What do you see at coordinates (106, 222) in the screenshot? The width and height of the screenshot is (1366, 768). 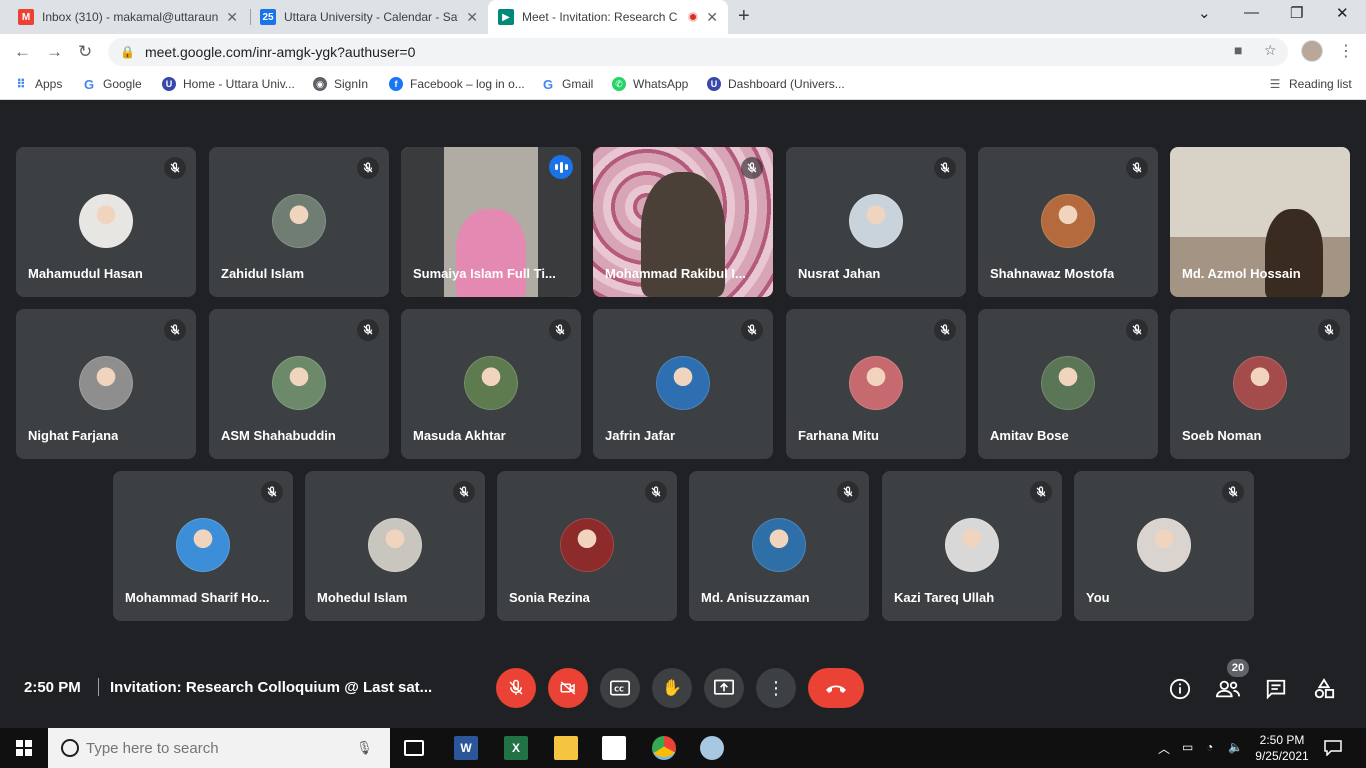 I see `participant-tile: Mahamudul Hasan` at bounding box center [106, 222].